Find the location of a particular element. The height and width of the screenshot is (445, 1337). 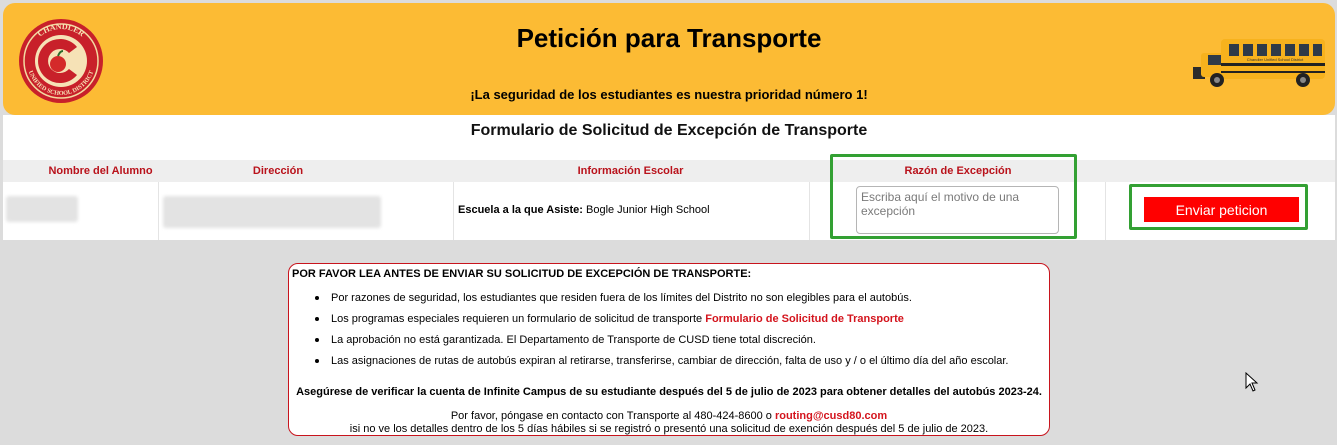

column-header-school-info: Información Escolar is located at coordinates (630, 171).